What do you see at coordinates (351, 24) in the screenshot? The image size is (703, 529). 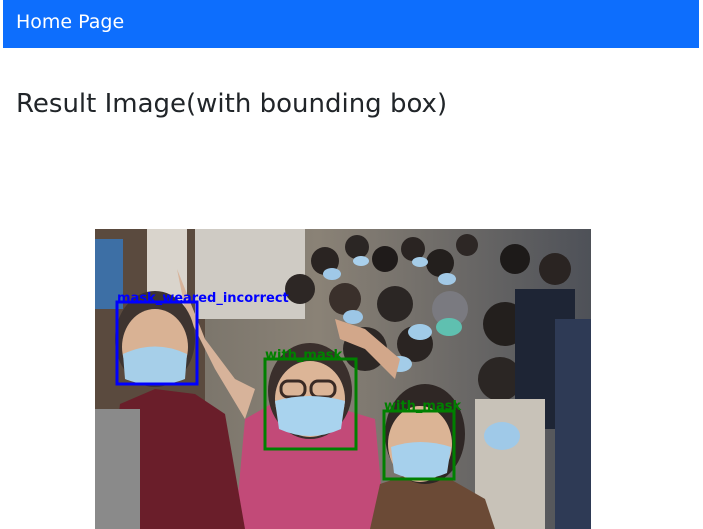 I see `navbar: Home Page` at bounding box center [351, 24].